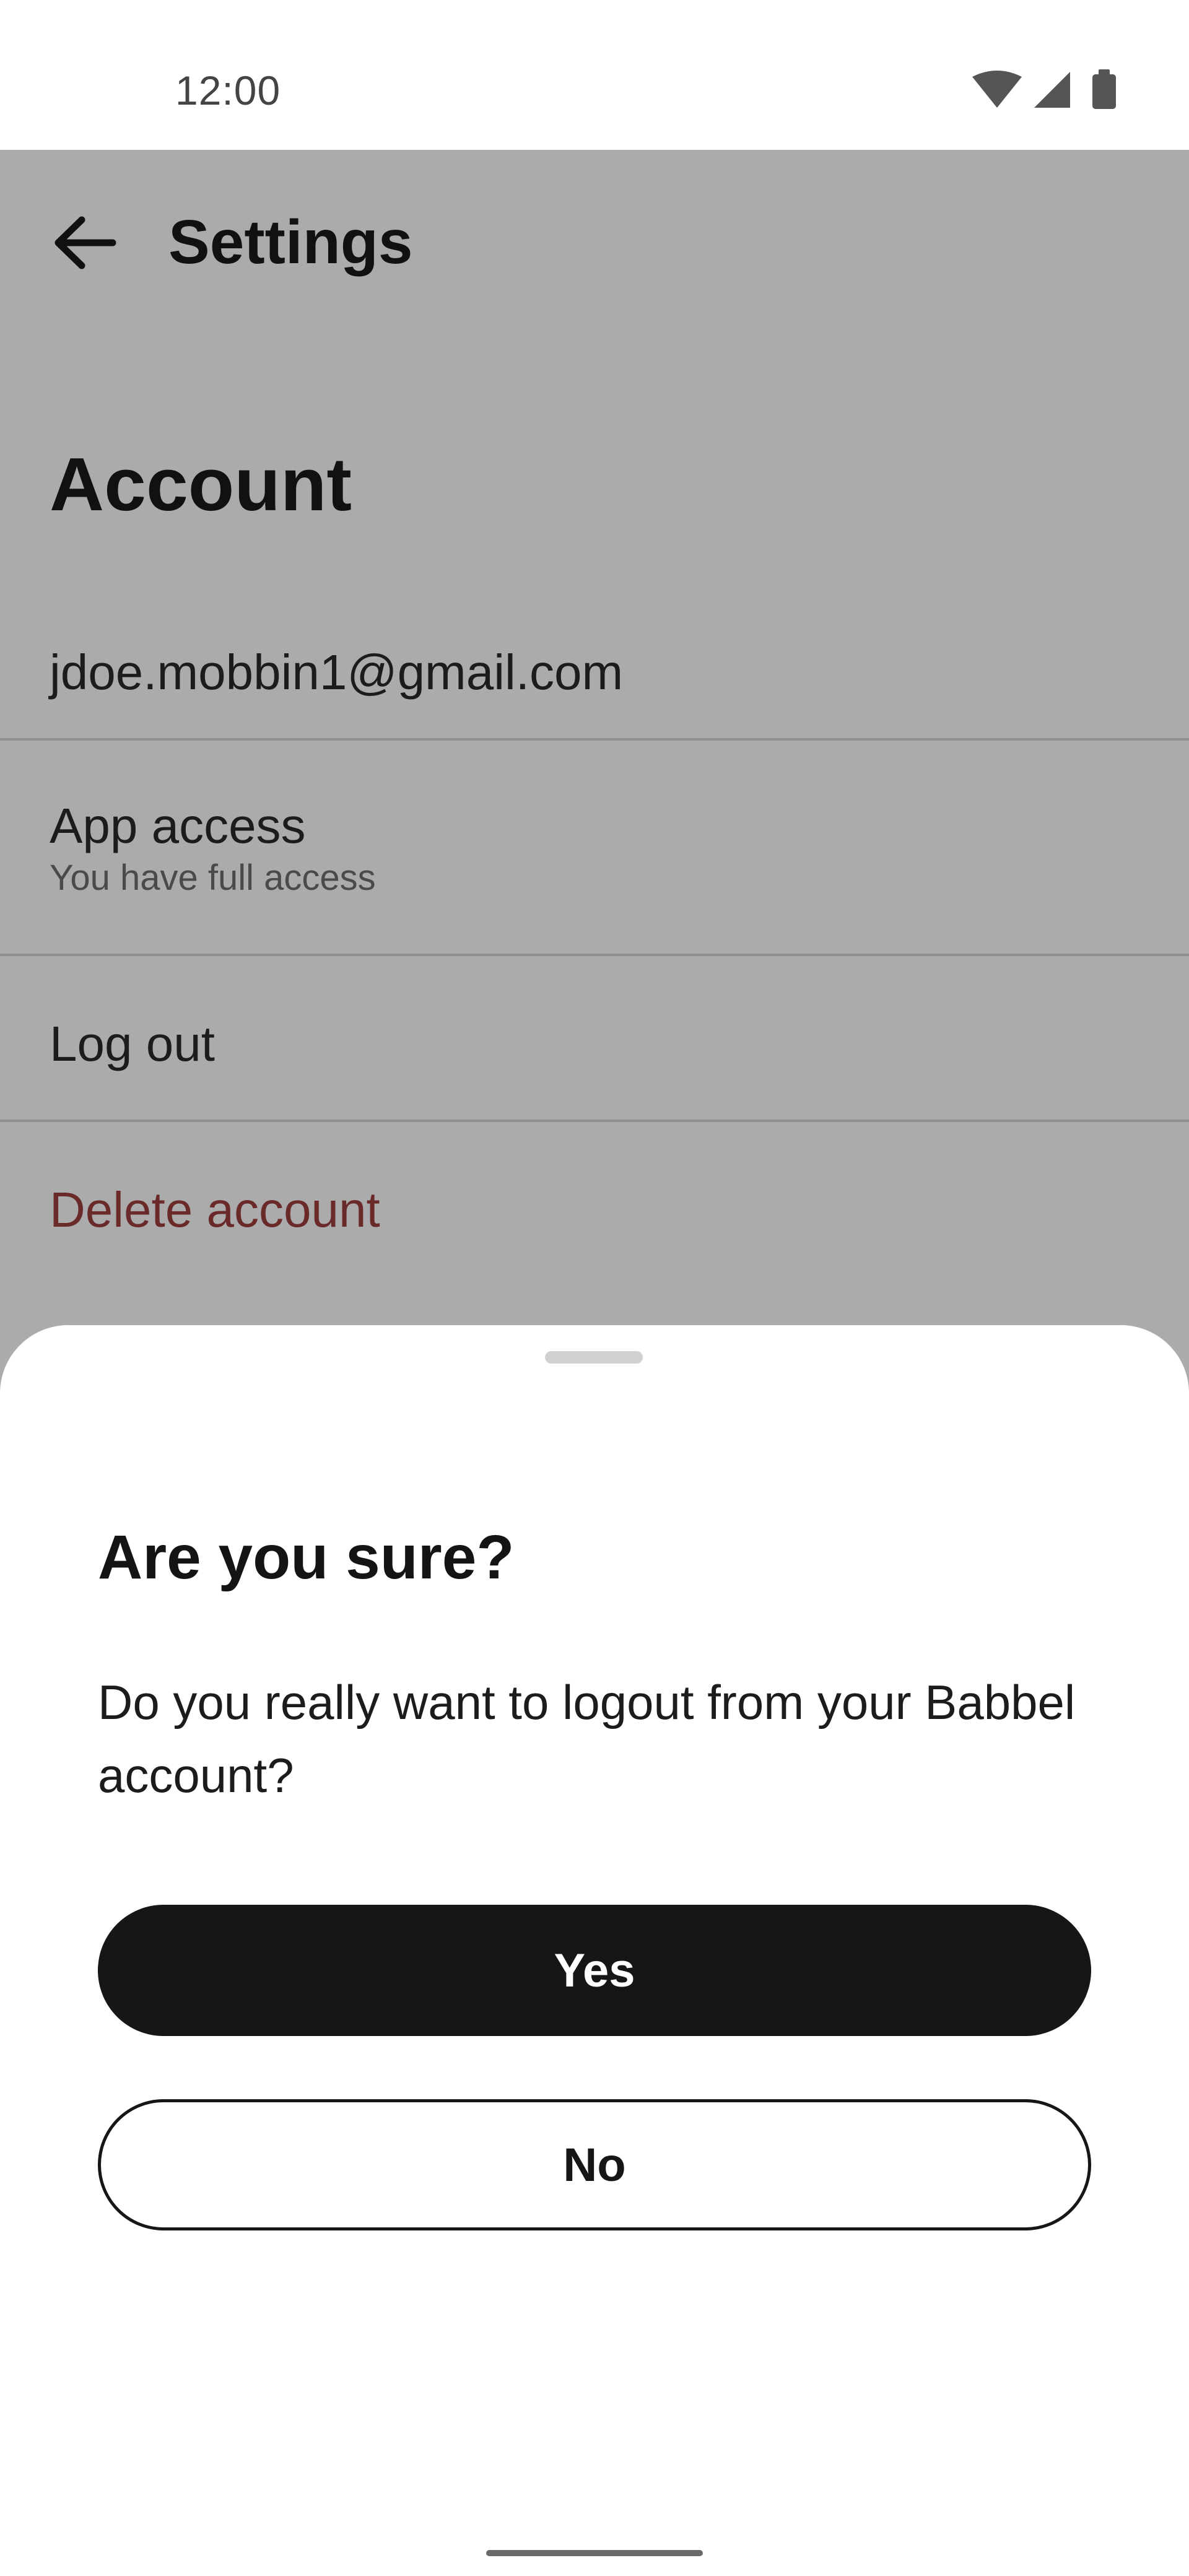 The image size is (1189, 2576). Describe the element at coordinates (228, 90) in the screenshot. I see `status-time: 12:00` at that location.